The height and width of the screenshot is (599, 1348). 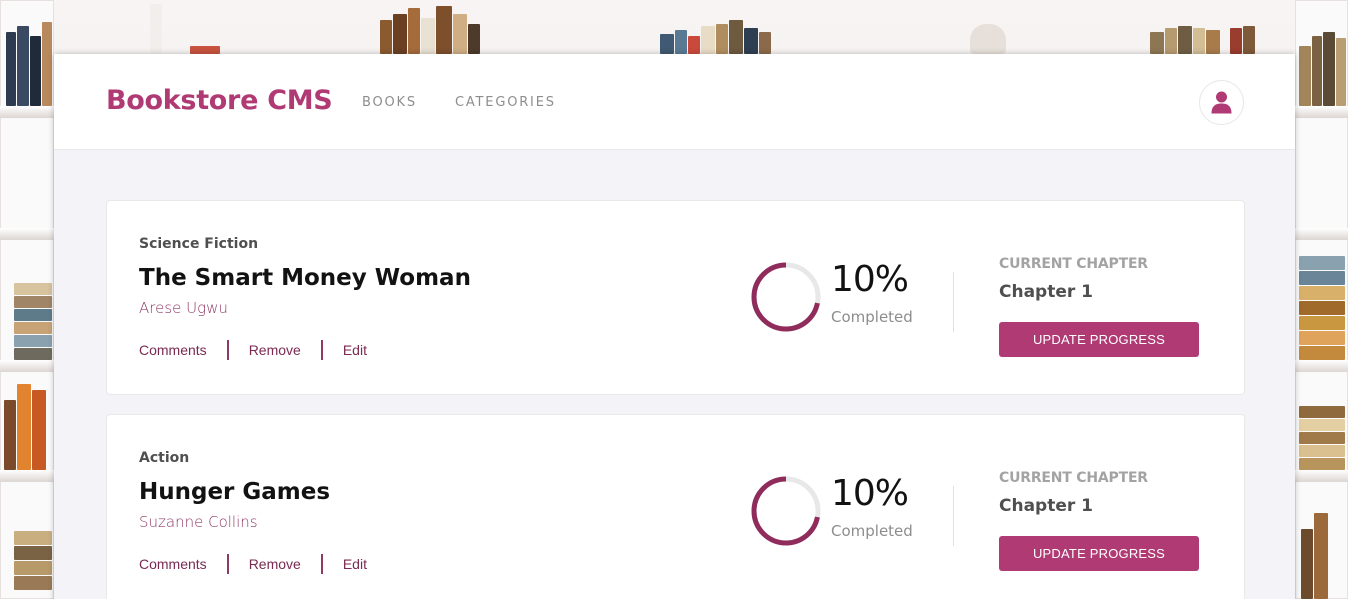 What do you see at coordinates (990, 31) in the screenshot?
I see `shelf-vase` at bounding box center [990, 31].